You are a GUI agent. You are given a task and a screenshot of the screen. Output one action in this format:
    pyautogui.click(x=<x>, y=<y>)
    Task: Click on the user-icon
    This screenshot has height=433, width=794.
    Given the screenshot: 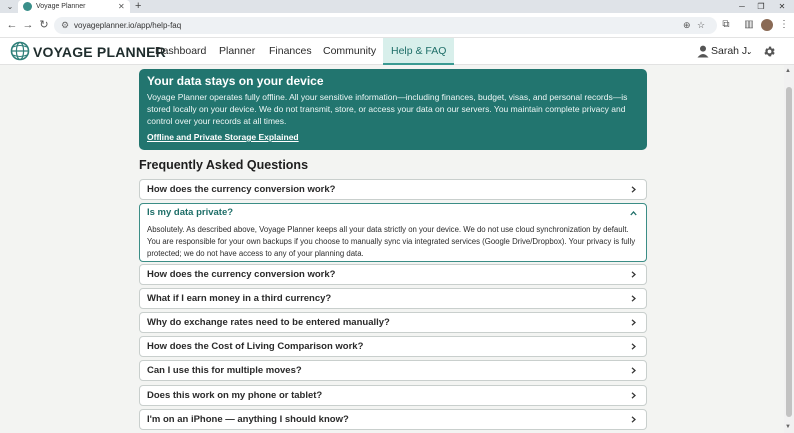 What is the action you would take?
    pyautogui.click(x=703, y=51)
    